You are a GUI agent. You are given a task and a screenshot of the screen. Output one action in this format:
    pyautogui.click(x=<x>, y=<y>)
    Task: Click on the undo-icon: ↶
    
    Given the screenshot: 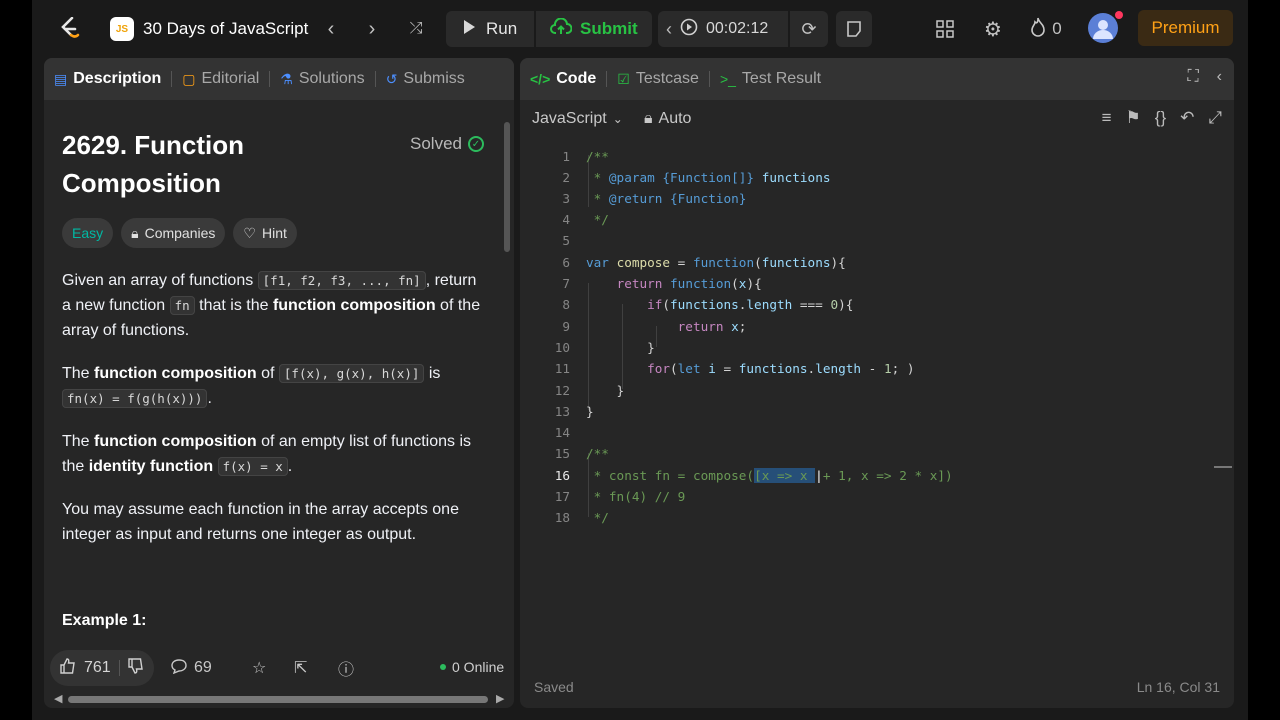 What is the action you would take?
    pyautogui.click(x=1187, y=118)
    